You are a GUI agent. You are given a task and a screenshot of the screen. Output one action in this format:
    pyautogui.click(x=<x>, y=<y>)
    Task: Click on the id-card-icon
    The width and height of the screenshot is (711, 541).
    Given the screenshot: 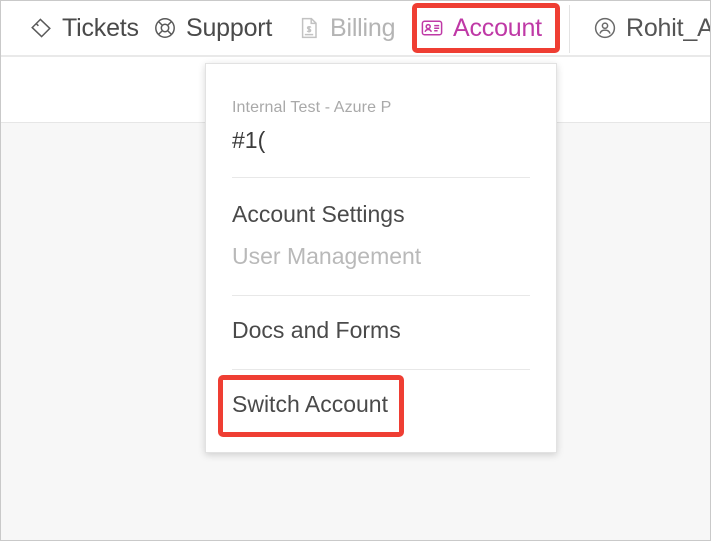 What is the action you would take?
    pyautogui.click(x=432, y=28)
    